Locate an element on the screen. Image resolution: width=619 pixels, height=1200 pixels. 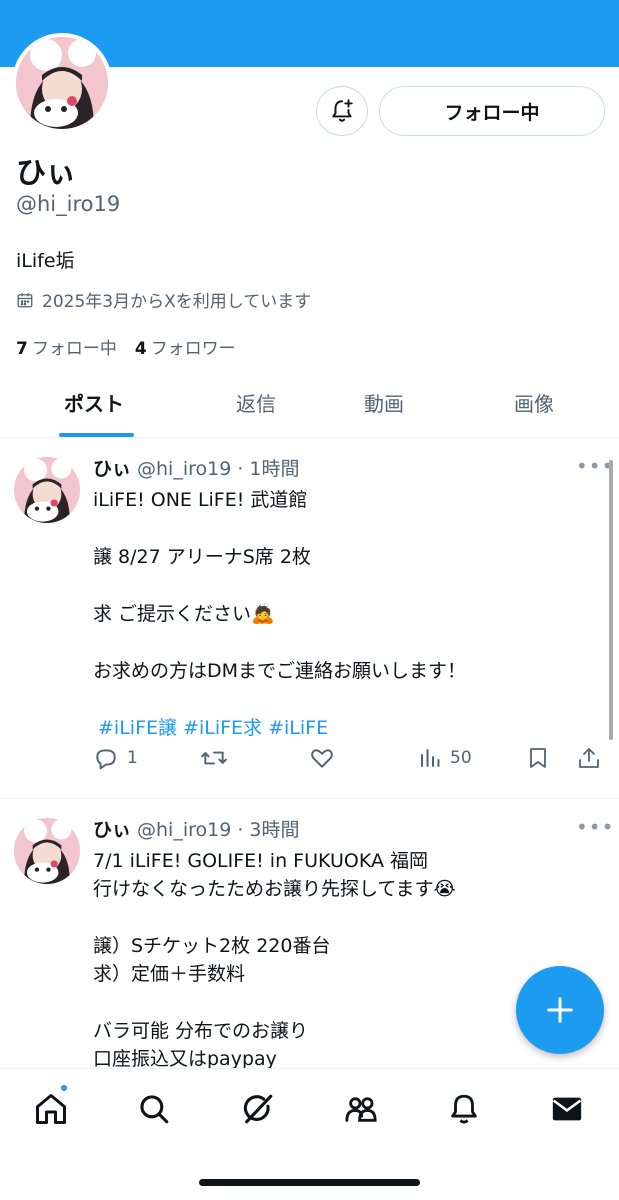
nav-communities is located at coordinates (361, 1109).